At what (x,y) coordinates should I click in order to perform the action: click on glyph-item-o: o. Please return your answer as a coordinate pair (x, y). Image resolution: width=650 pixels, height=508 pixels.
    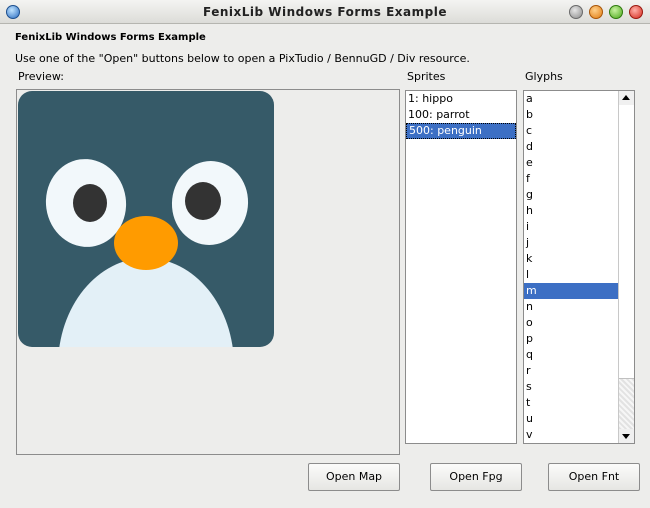
    Looking at the image, I should click on (571, 323).